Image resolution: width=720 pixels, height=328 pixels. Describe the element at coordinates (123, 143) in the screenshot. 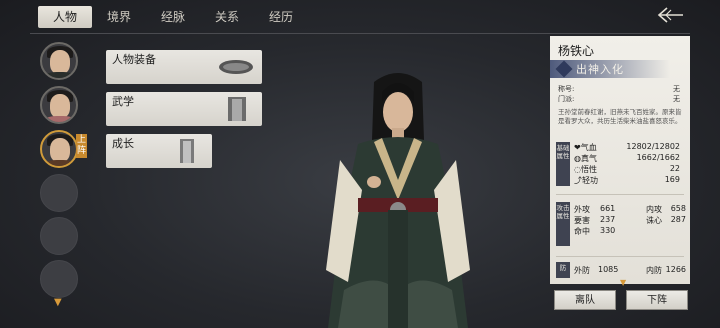

I see `growth-label: 成长` at that location.